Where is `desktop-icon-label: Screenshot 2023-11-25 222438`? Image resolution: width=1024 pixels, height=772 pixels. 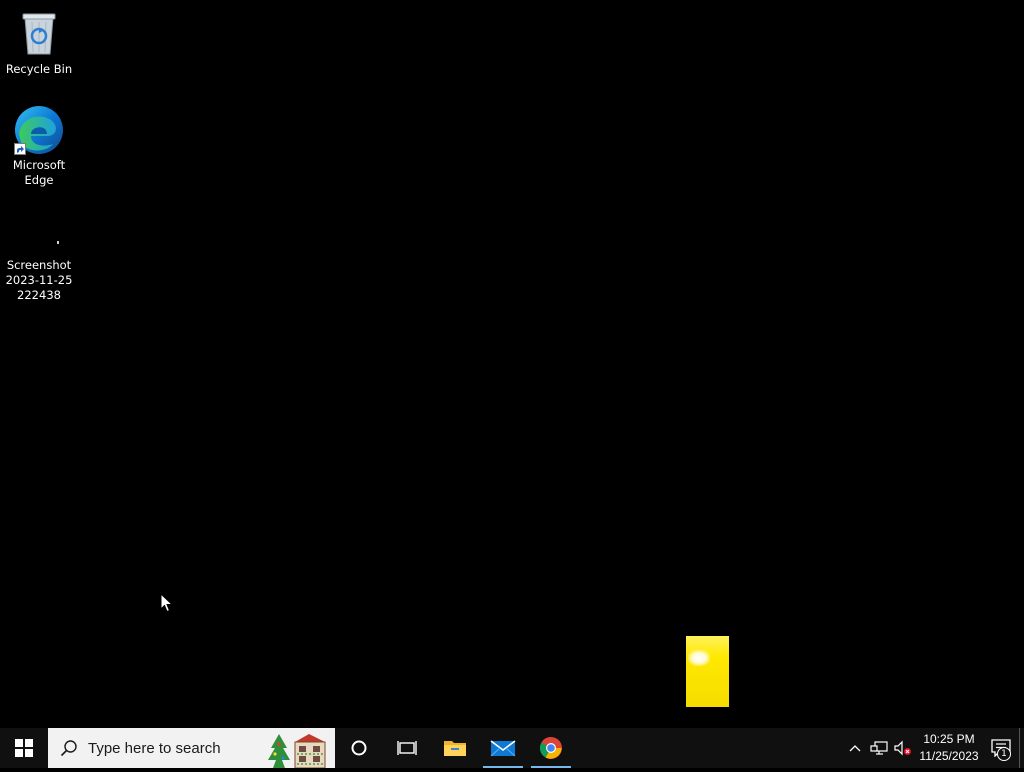 desktop-icon-label: Screenshot 2023-11-25 222438 is located at coordinates (39, 280).